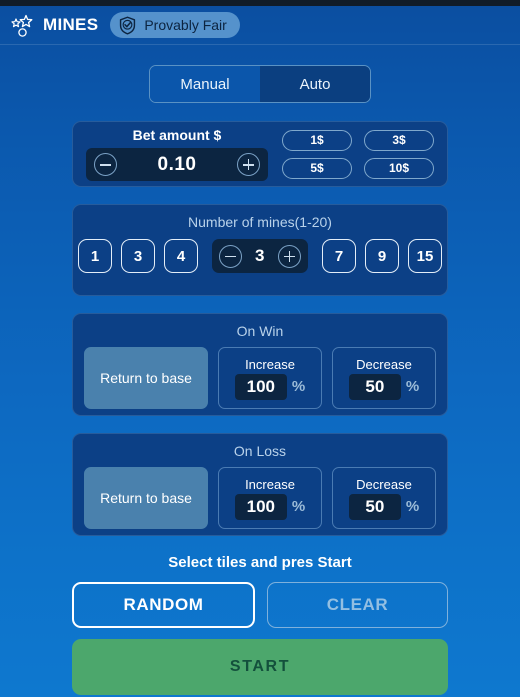 Image resolution: width=520 pixels, height=697 pixels. I want to click on on-win-decrease-percent-sign: %, so click(412, 386).